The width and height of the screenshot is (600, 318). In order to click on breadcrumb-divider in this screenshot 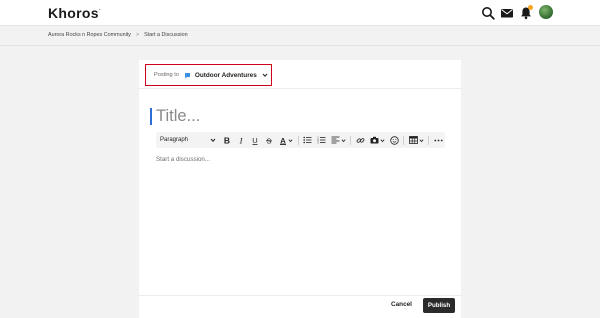, I will do `click(300, 45)`.